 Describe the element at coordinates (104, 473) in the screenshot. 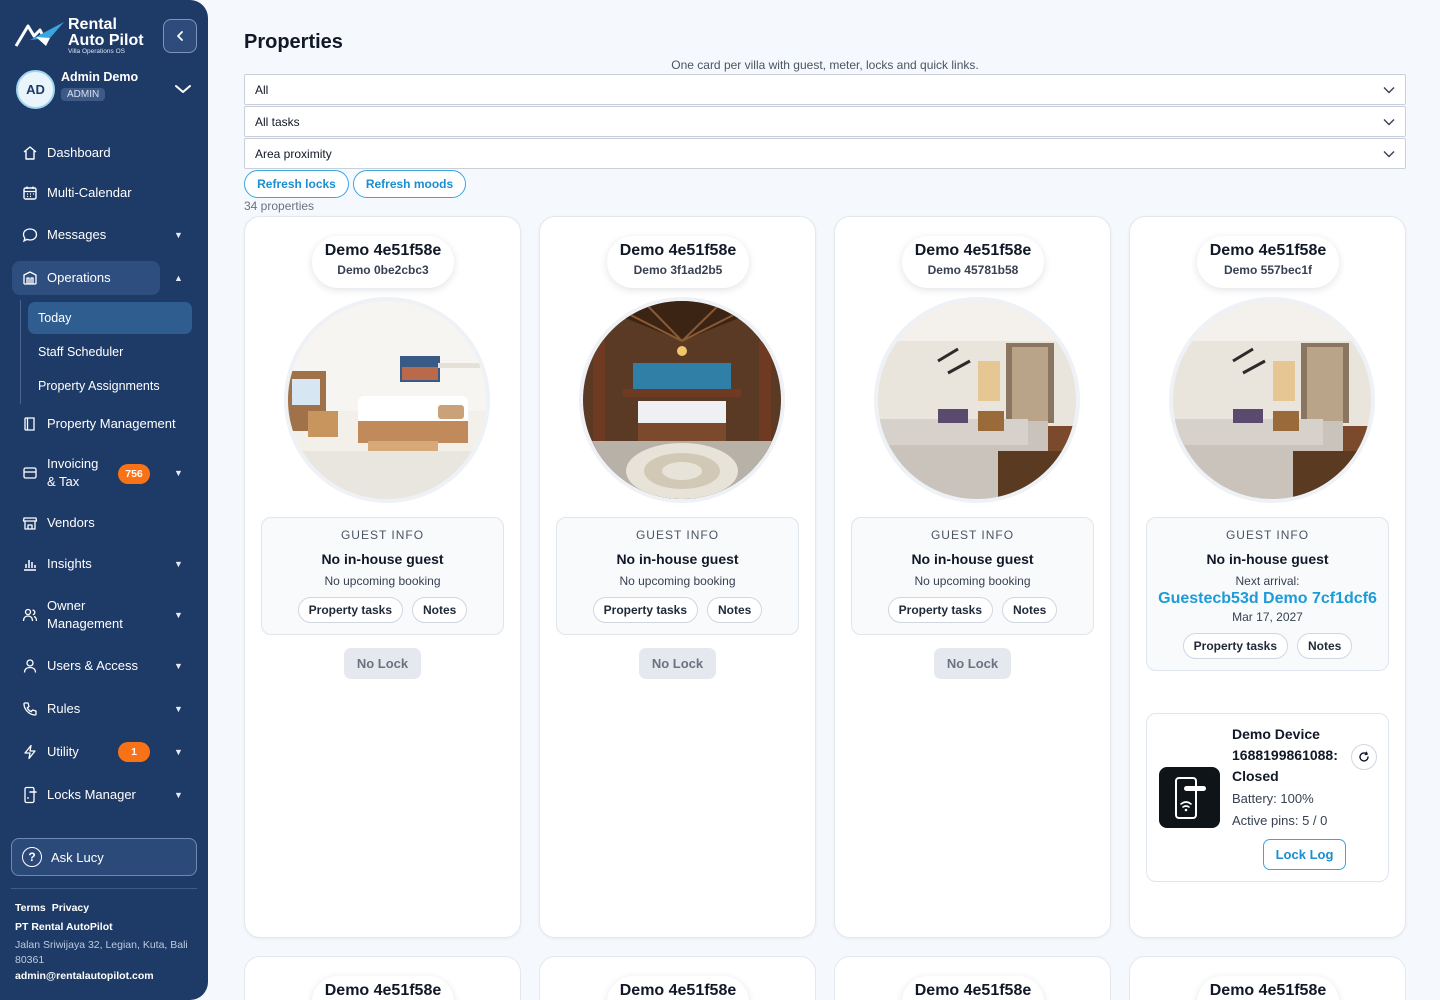

I see `sidebar-item-invoicing: Invoicing & Tax 756 ▼` at that location.